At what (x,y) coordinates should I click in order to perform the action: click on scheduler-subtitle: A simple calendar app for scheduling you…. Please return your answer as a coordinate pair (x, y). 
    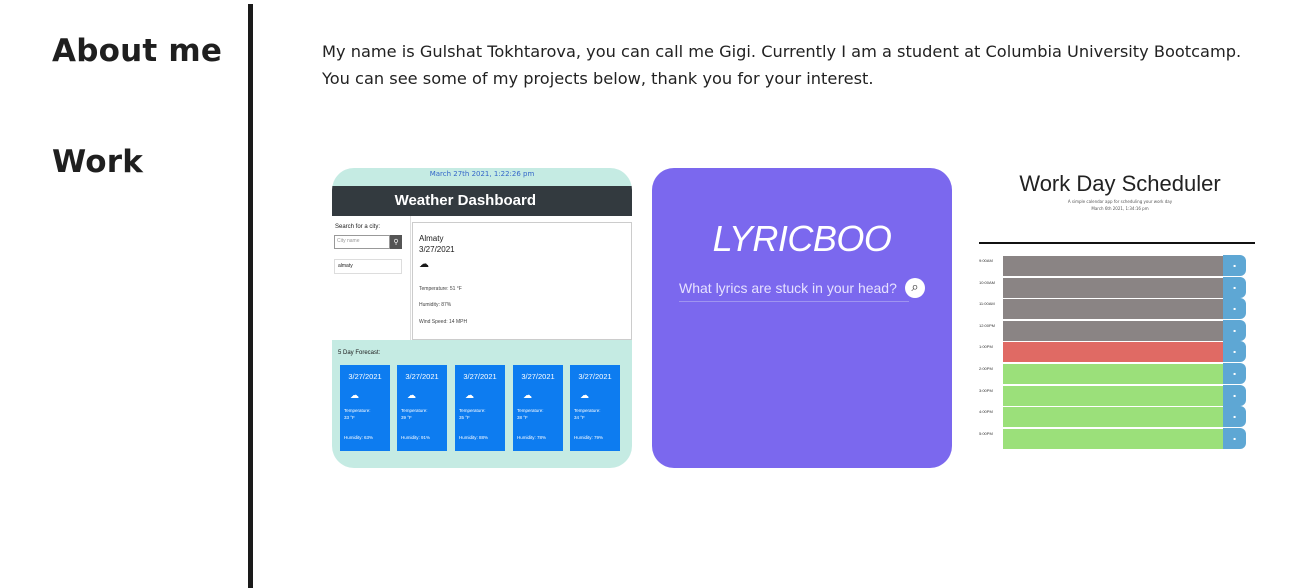
    Looking at the image, I should click on (1120, 201).